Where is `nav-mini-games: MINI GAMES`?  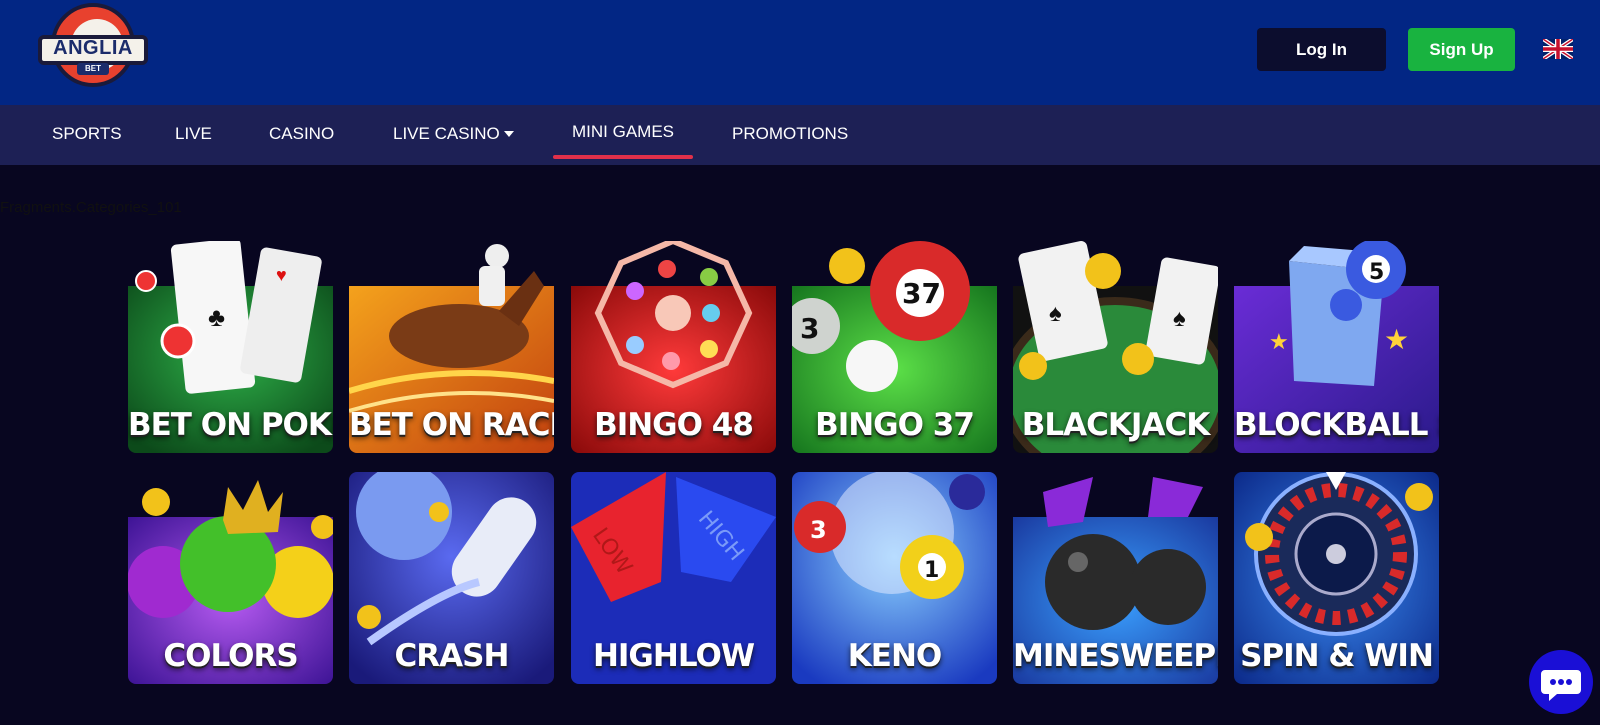 nav-mini-games: MINI GAMES is located at coordinates (623, 133).